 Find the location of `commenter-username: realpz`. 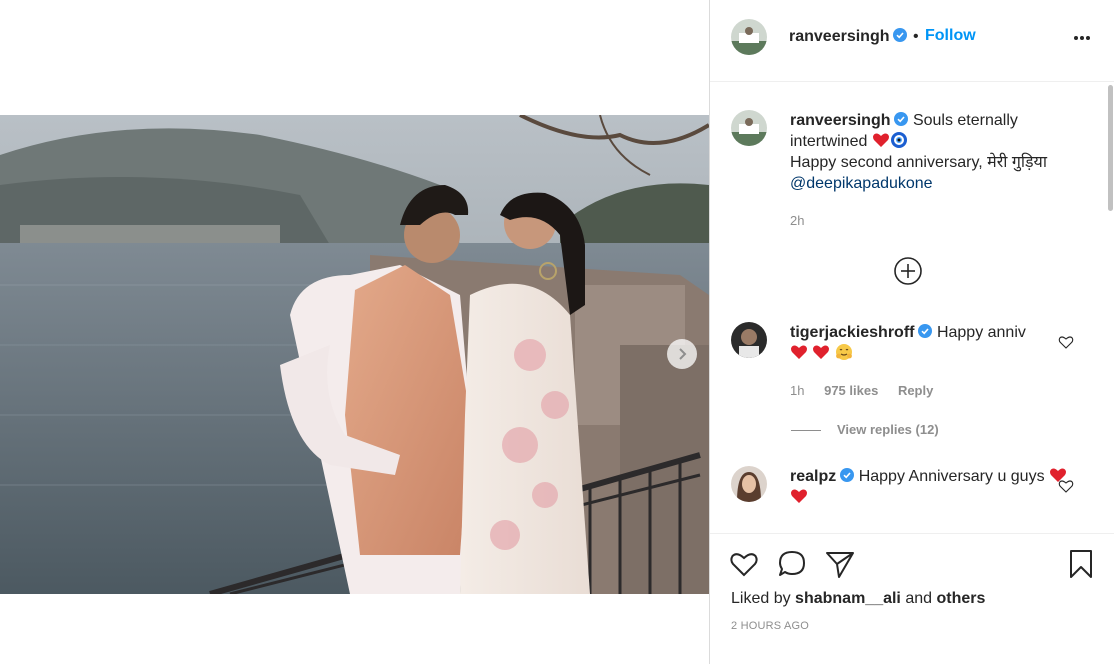

commenter-username: realpz is located at coordinates (822, 476).